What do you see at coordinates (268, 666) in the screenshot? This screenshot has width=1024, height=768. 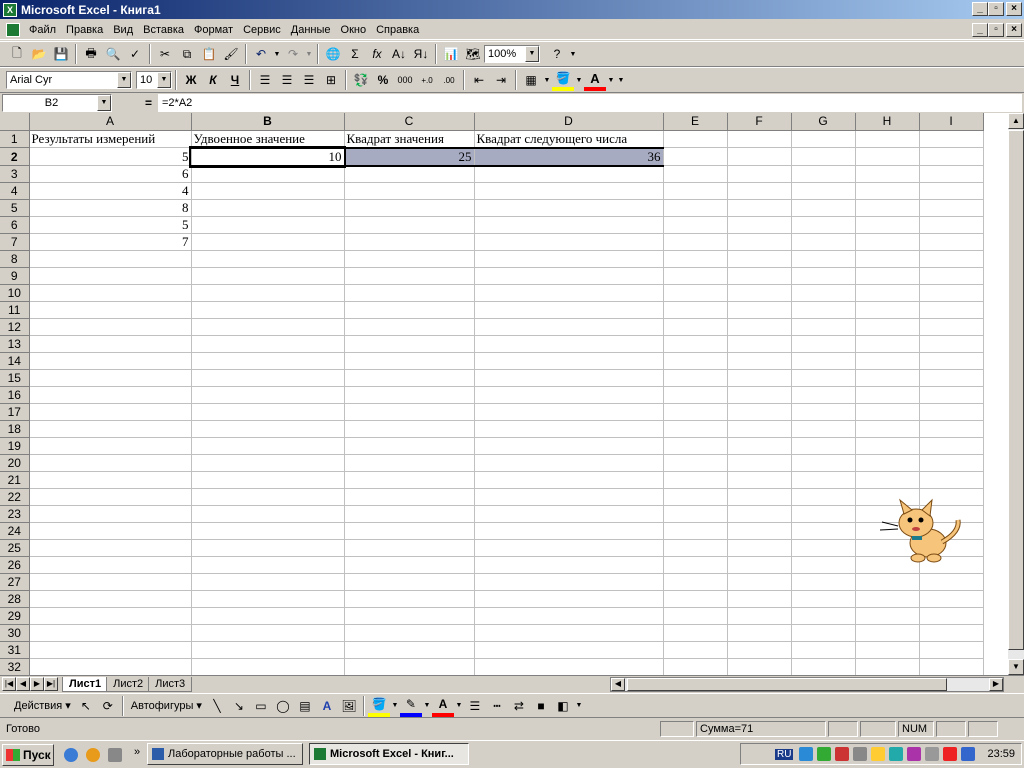 I see `cell-b32` at bounding box center [268, 666].